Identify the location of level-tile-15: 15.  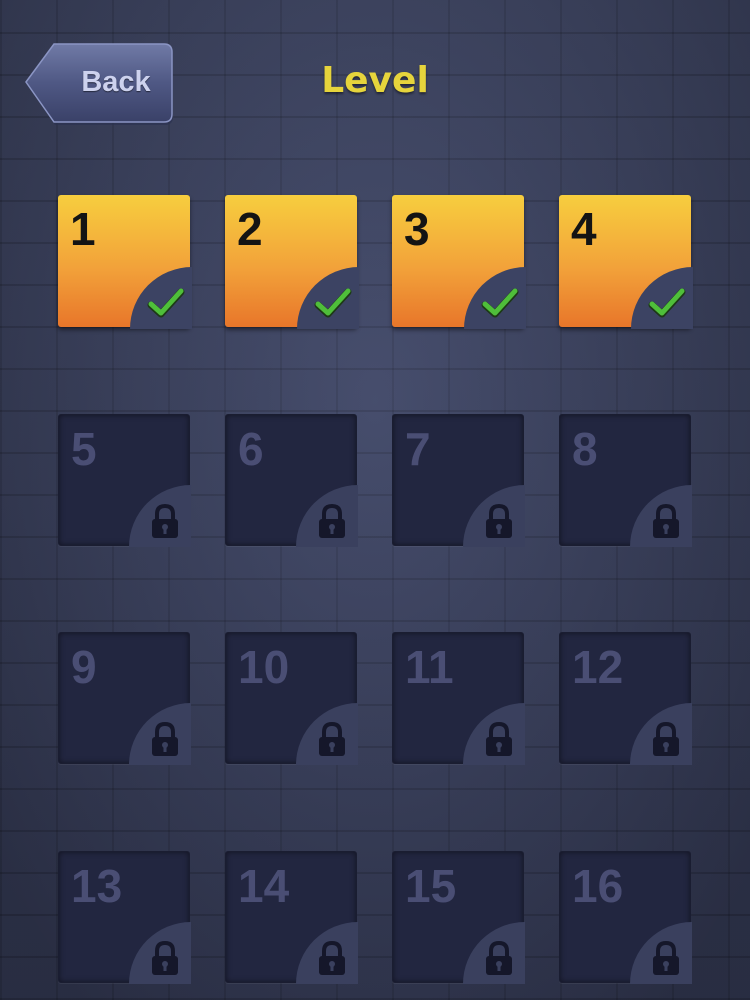
(458, 917).